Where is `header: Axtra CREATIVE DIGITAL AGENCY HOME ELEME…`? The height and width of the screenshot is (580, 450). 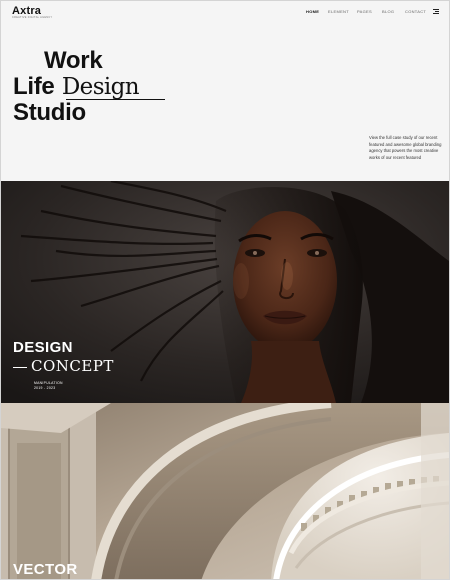
header: Axtra CREATIVE DIGITAL AGENCY HOME ELEME… is located at coordinates (225, 12).